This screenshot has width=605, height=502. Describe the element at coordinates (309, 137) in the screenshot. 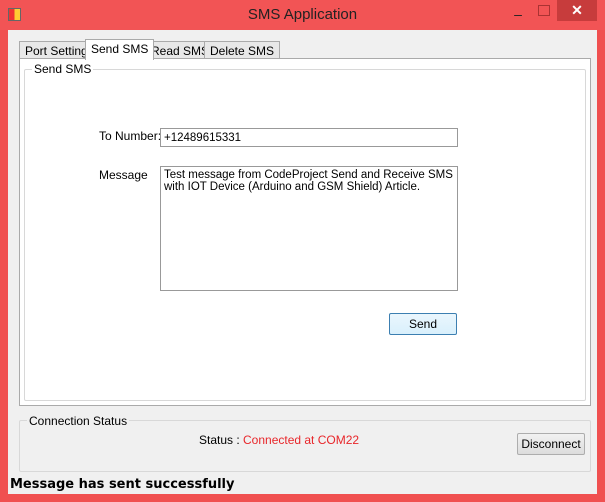

I see `to-number-input` at that location.